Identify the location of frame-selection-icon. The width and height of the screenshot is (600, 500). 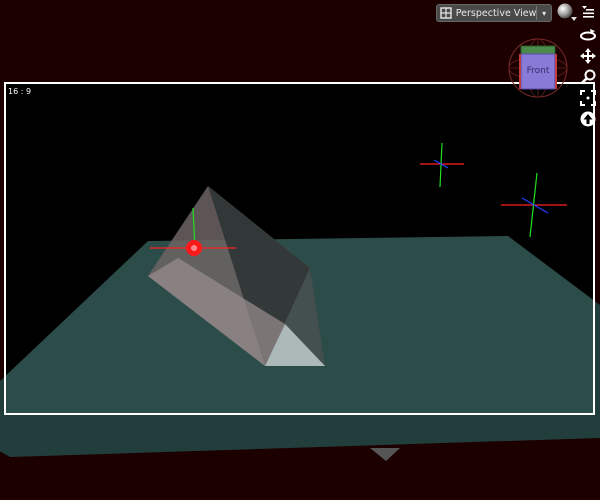
(588, 98).